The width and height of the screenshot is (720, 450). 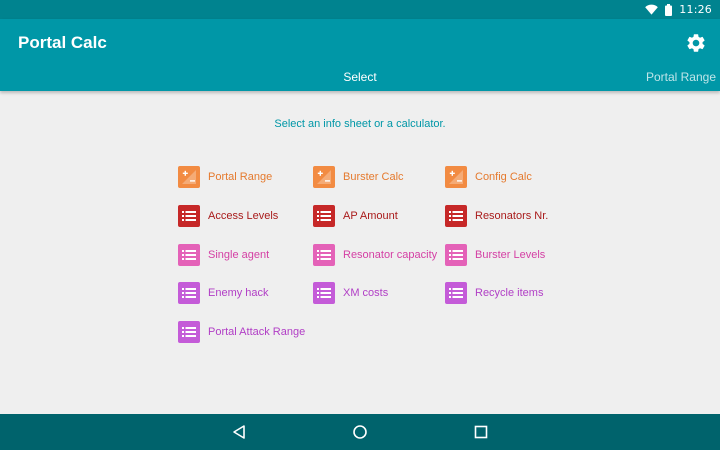 I want to click on menu-item-label: XM costs, so click(x=366, y=293).